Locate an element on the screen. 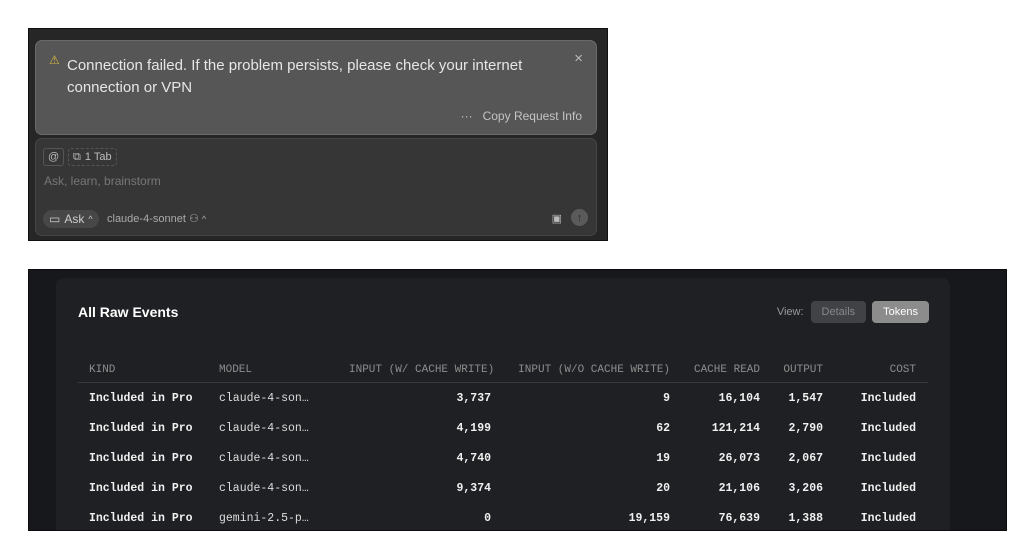 The image size is (1035, 558). cell-input-without-cache-write: 20 is located at coordinates (663, 488).